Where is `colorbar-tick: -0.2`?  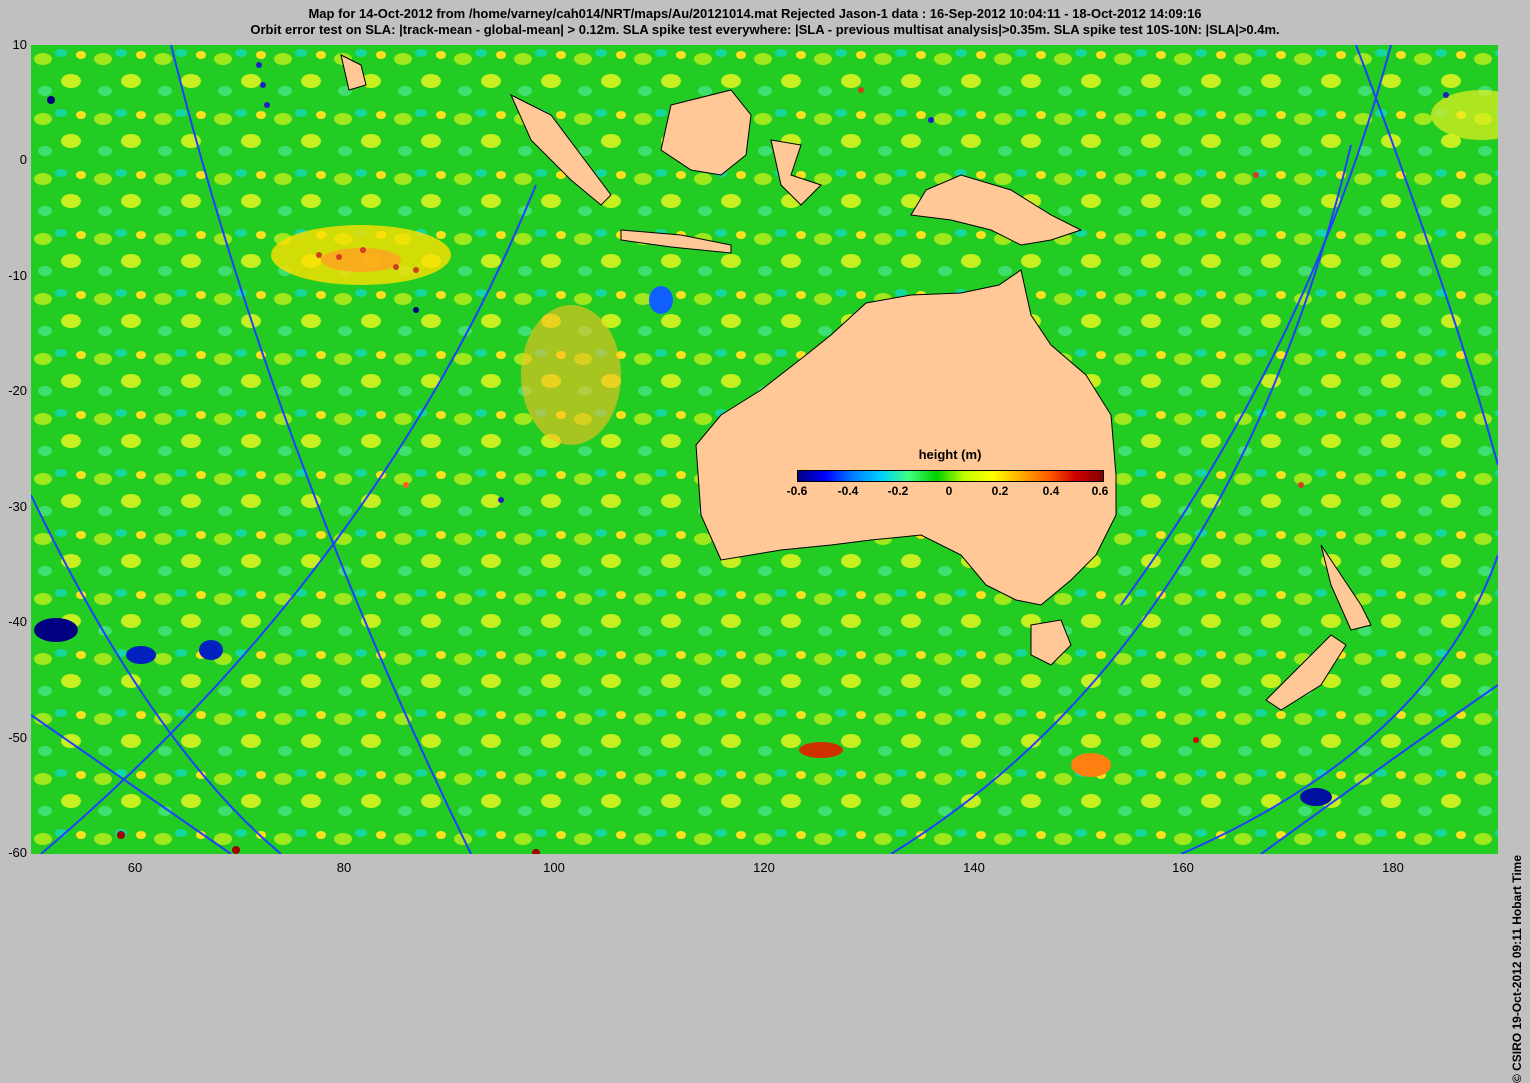
colorbar-tick: -0.2 is located at coordinates (898, 491).